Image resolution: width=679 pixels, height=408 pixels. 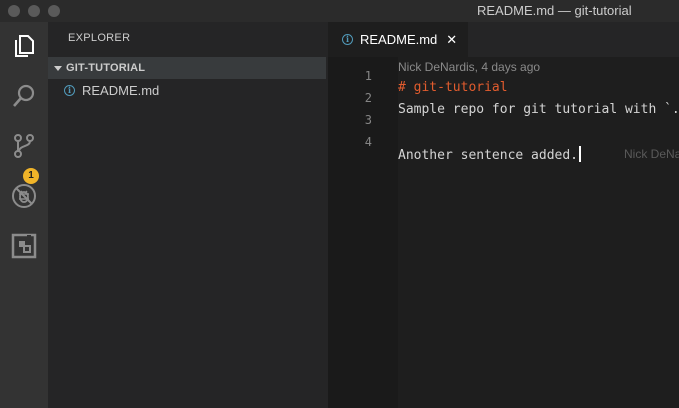 I want to click on tab-label: README.md, so click(x=399, y=39).